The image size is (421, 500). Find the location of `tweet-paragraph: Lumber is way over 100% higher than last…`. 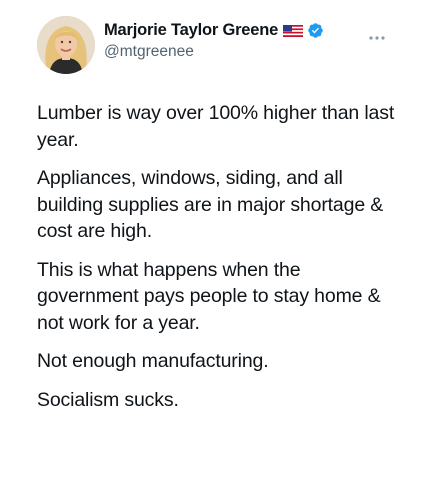

tweet-paragraph: Lumber is way over 100% higher than last… is located at coordinates (216, 126).